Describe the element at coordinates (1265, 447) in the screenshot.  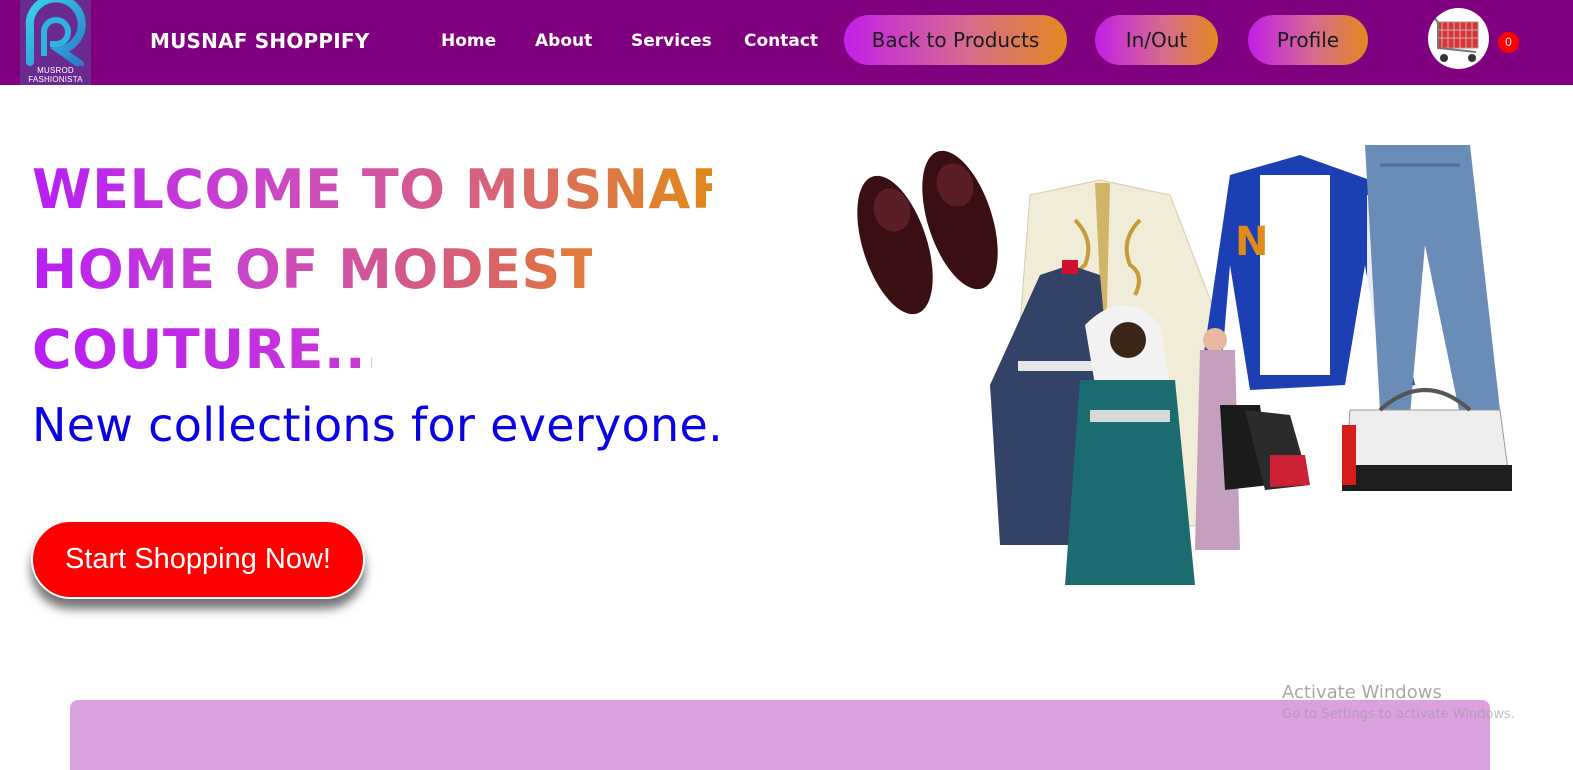
I see `sneakers-image` at that location.